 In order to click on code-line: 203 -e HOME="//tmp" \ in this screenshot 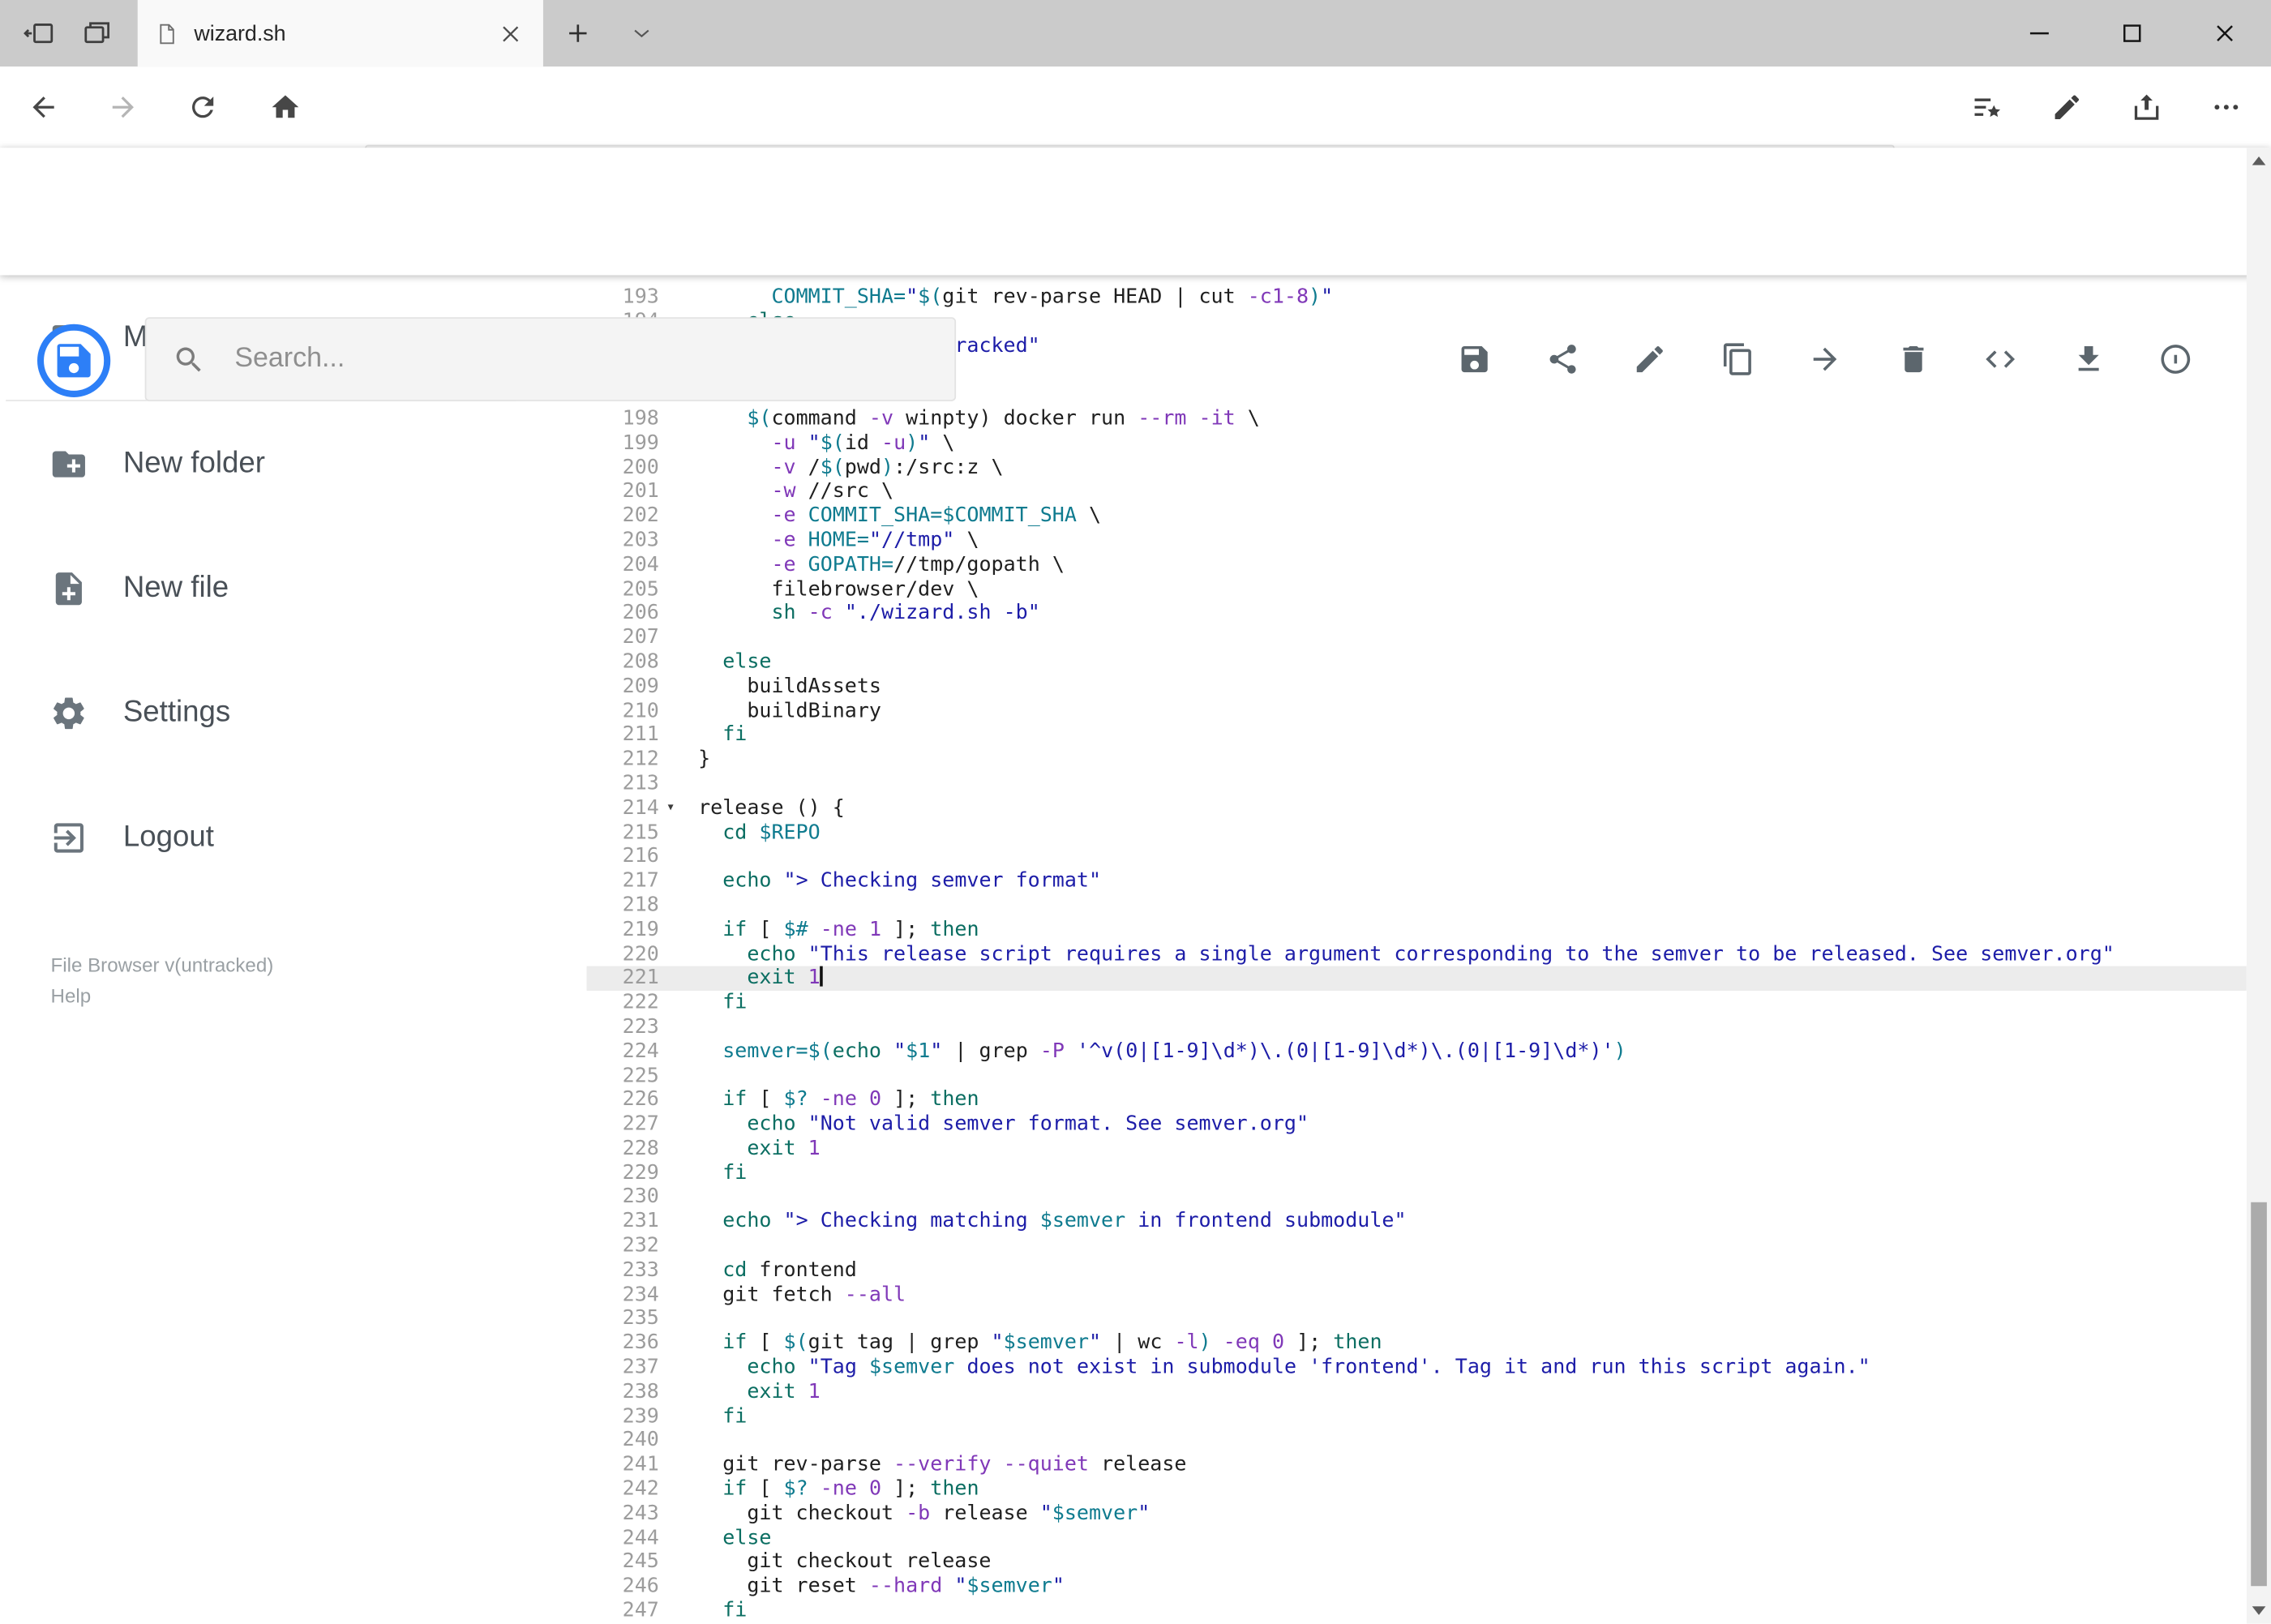, I will do `click(1417, 541)`.